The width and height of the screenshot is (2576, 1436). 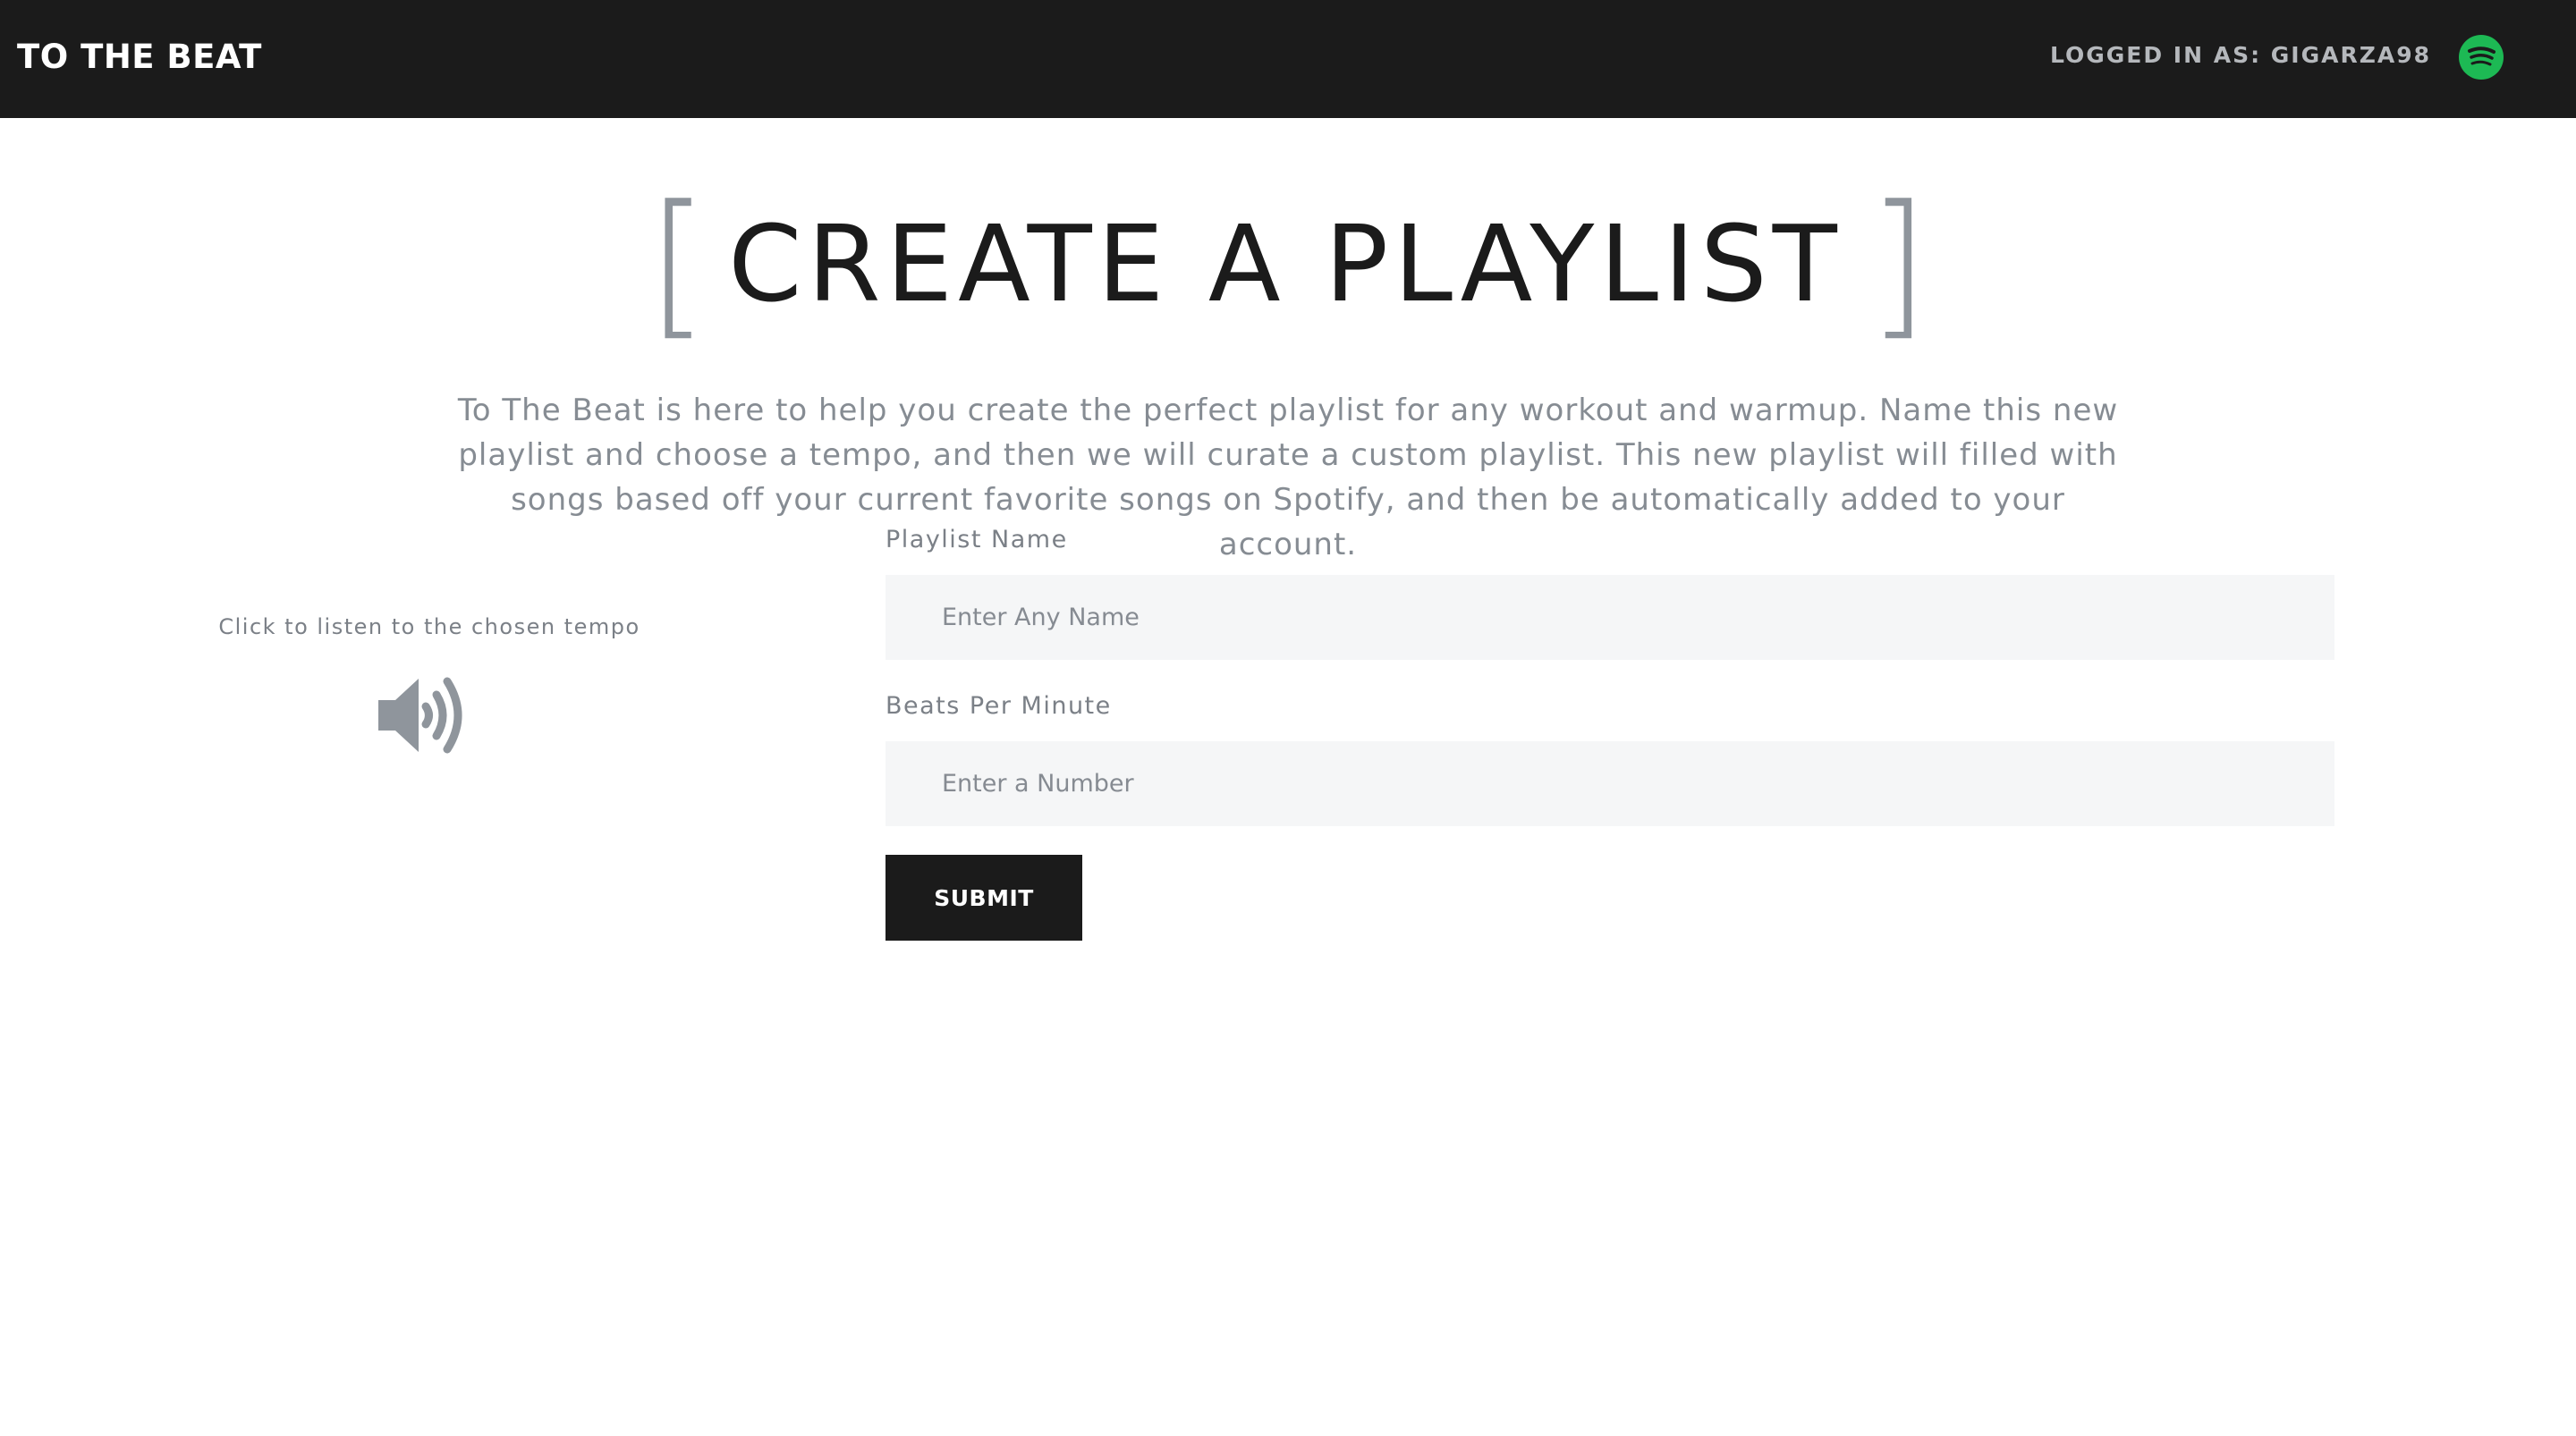 What do you see at coordinates (2240, 55) in the screenshot?
I see `logged-in-user: LOGGED IN AS: GIGARZA98` at bounding box center [2240, 55].